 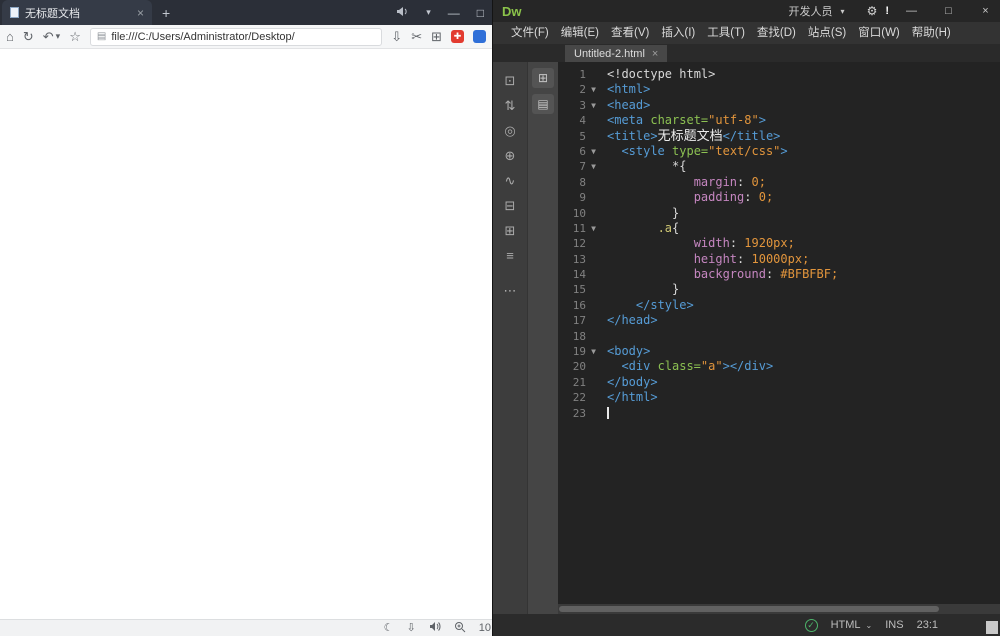 I want to click on favorites-star-icon: ☆, so click(x=75, y=36).